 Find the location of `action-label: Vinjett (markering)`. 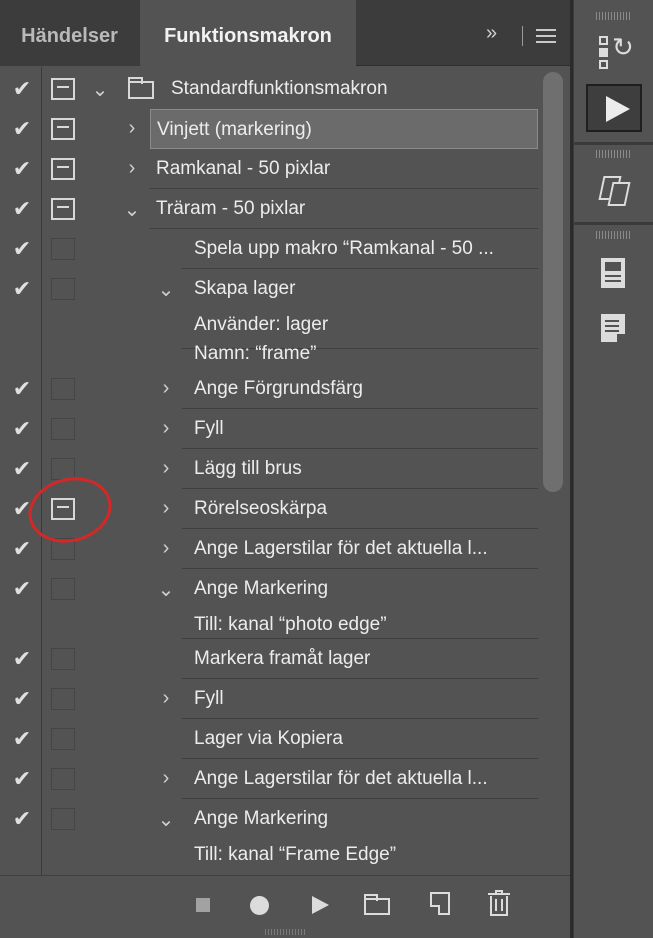

action-label: Vinjett (markering) is located at coordinates (234, 129).